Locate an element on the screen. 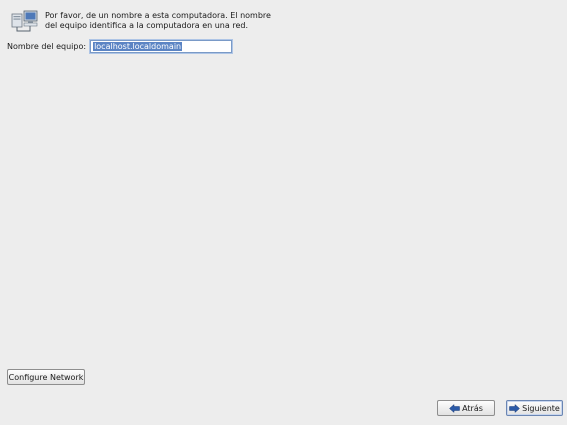 Image resolution: width=567 pixels, height=425 pixels. hostname-label: Nombre del equipo: is located at coordinates (47, 46).